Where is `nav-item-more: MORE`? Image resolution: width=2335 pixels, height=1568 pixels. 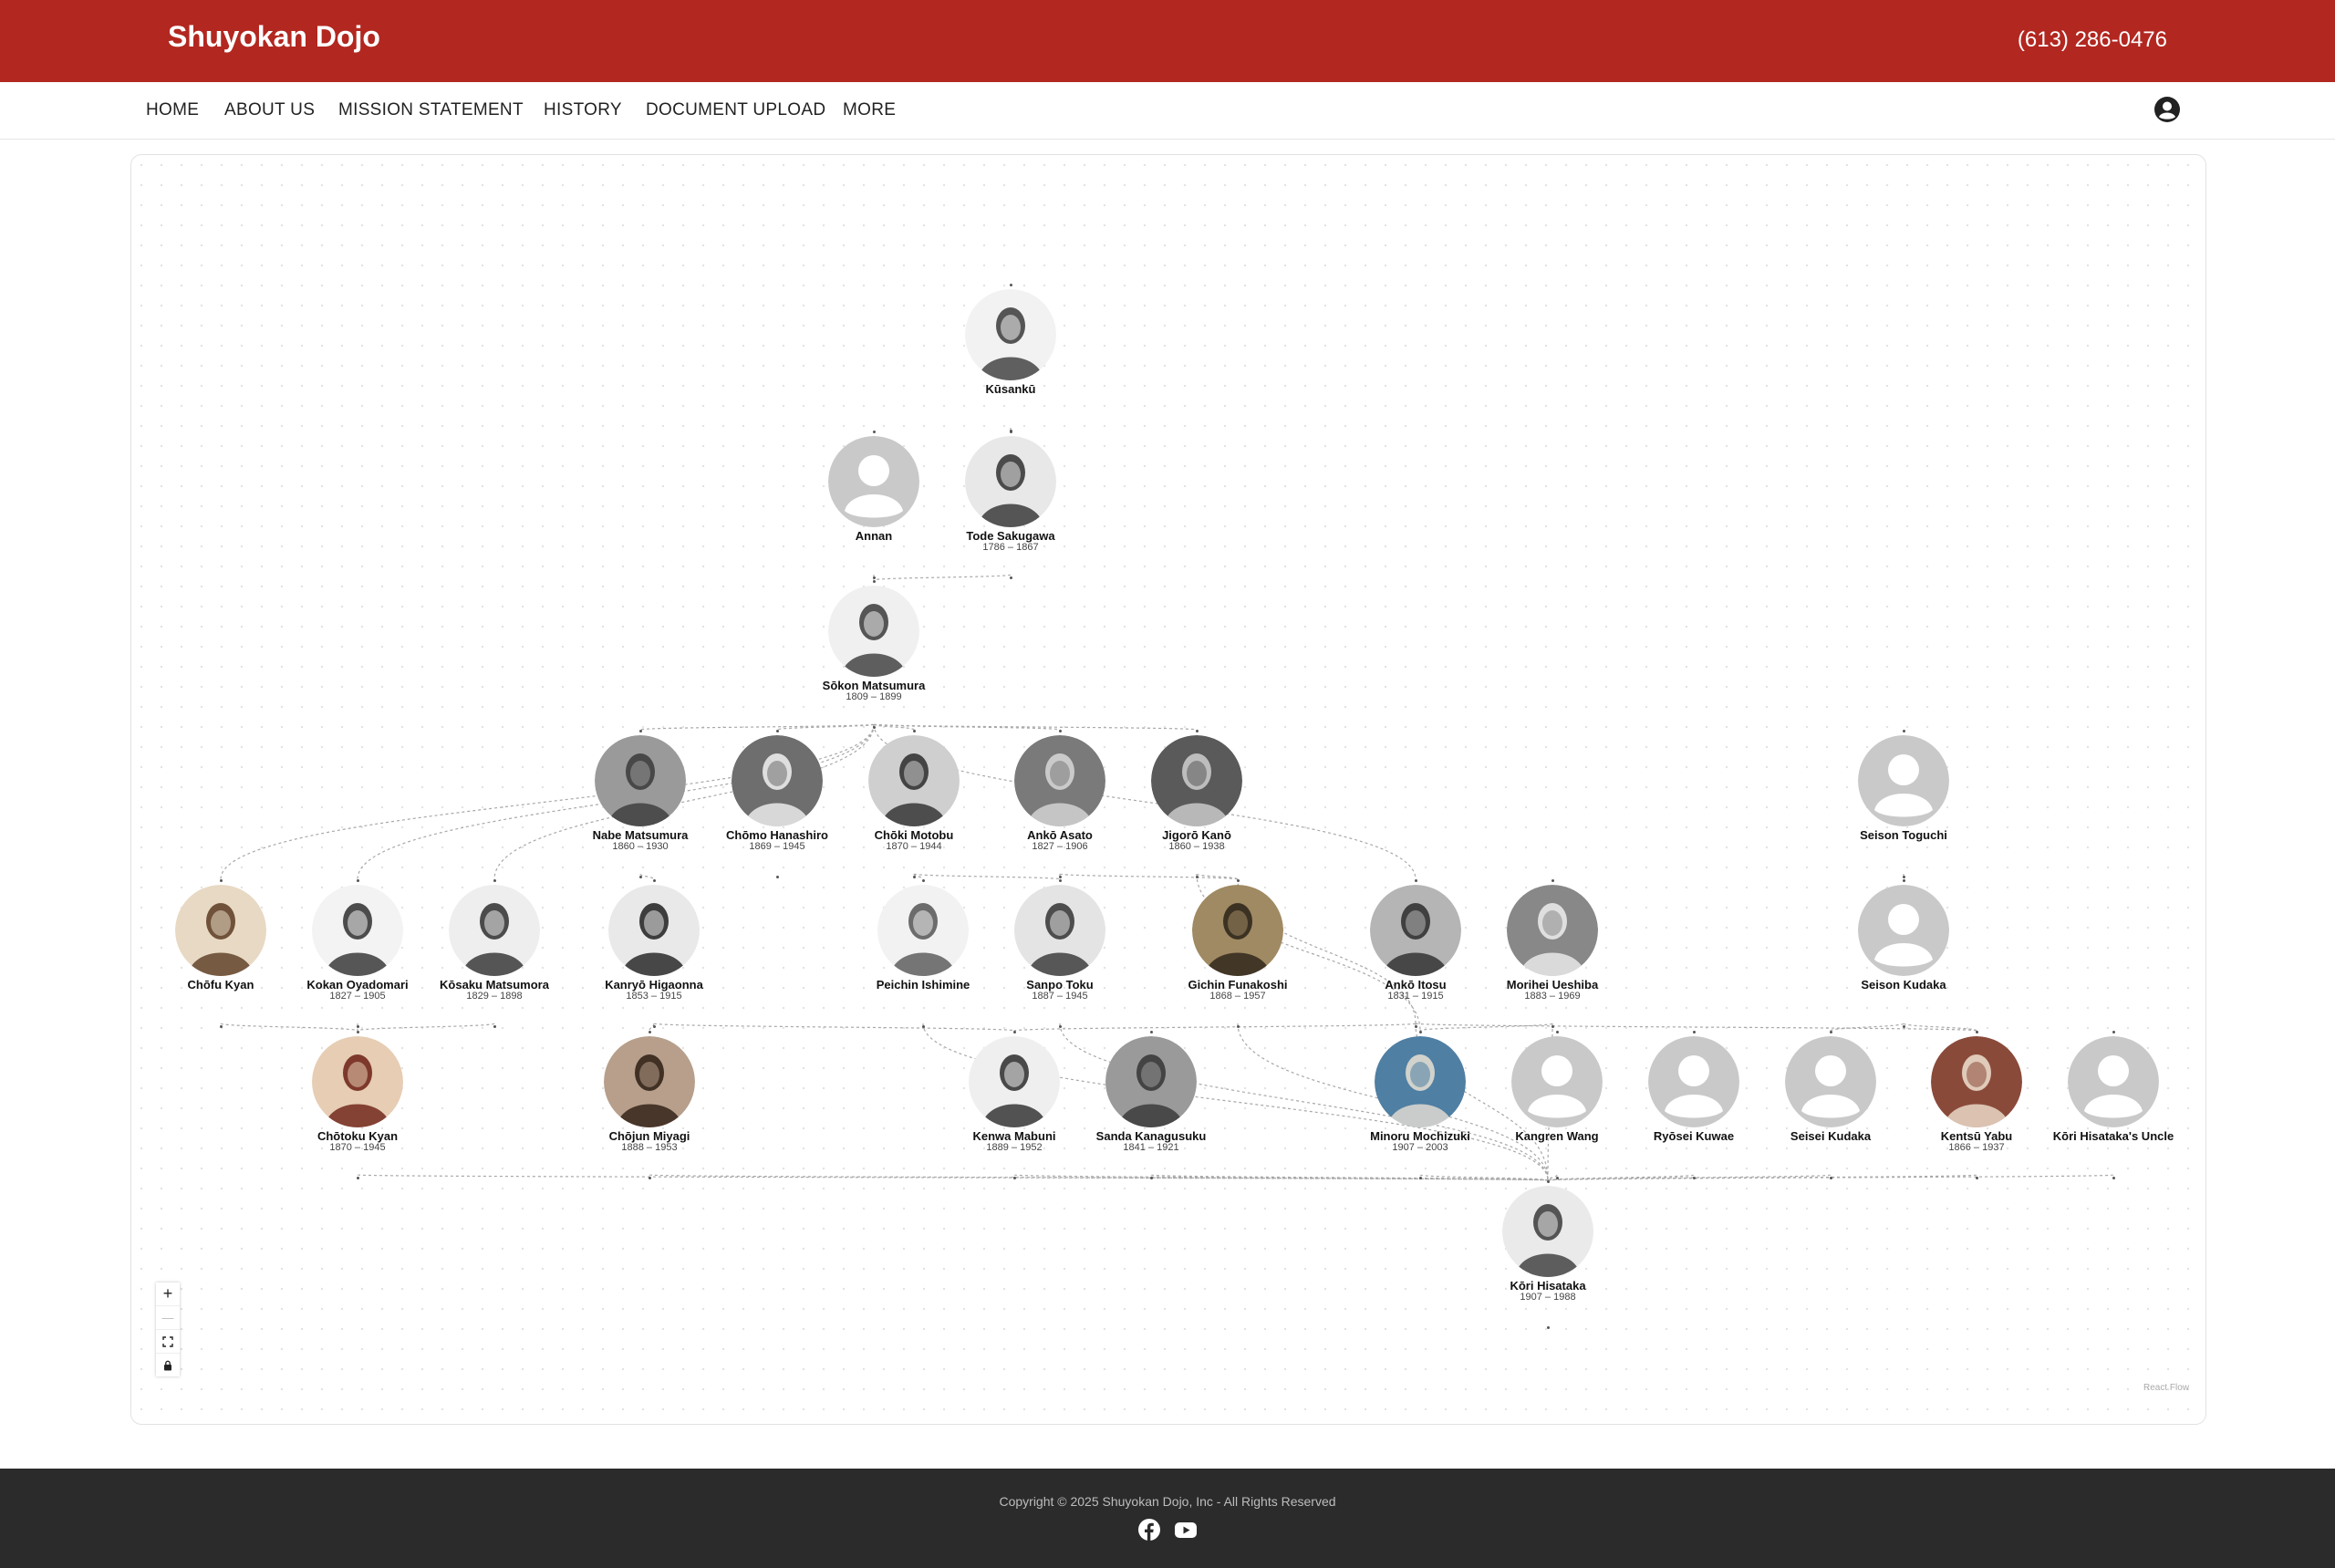
nav-item-more: MORE is located at coordinates (869, 110).